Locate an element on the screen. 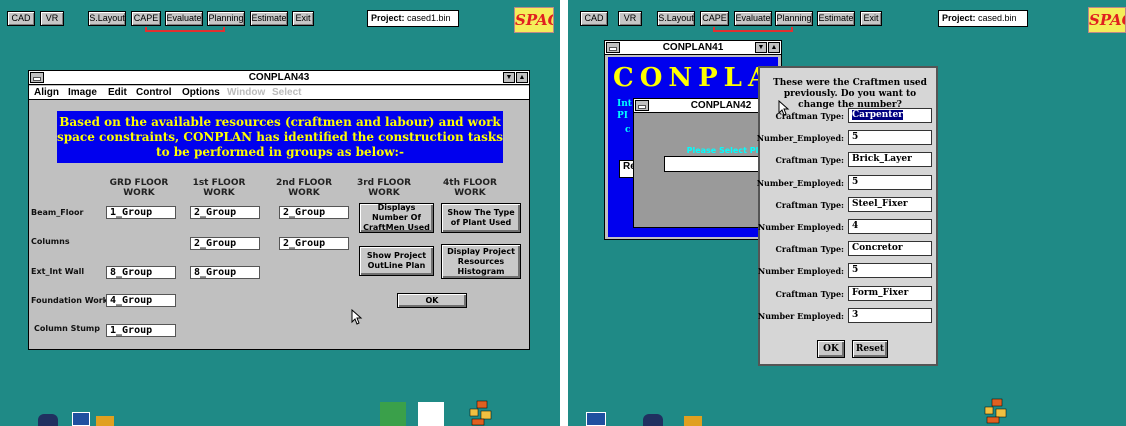 The height and width of the screenshot is (426, 1126). cell-wall-grd: 8_Group is located at coordinates (141, 272).